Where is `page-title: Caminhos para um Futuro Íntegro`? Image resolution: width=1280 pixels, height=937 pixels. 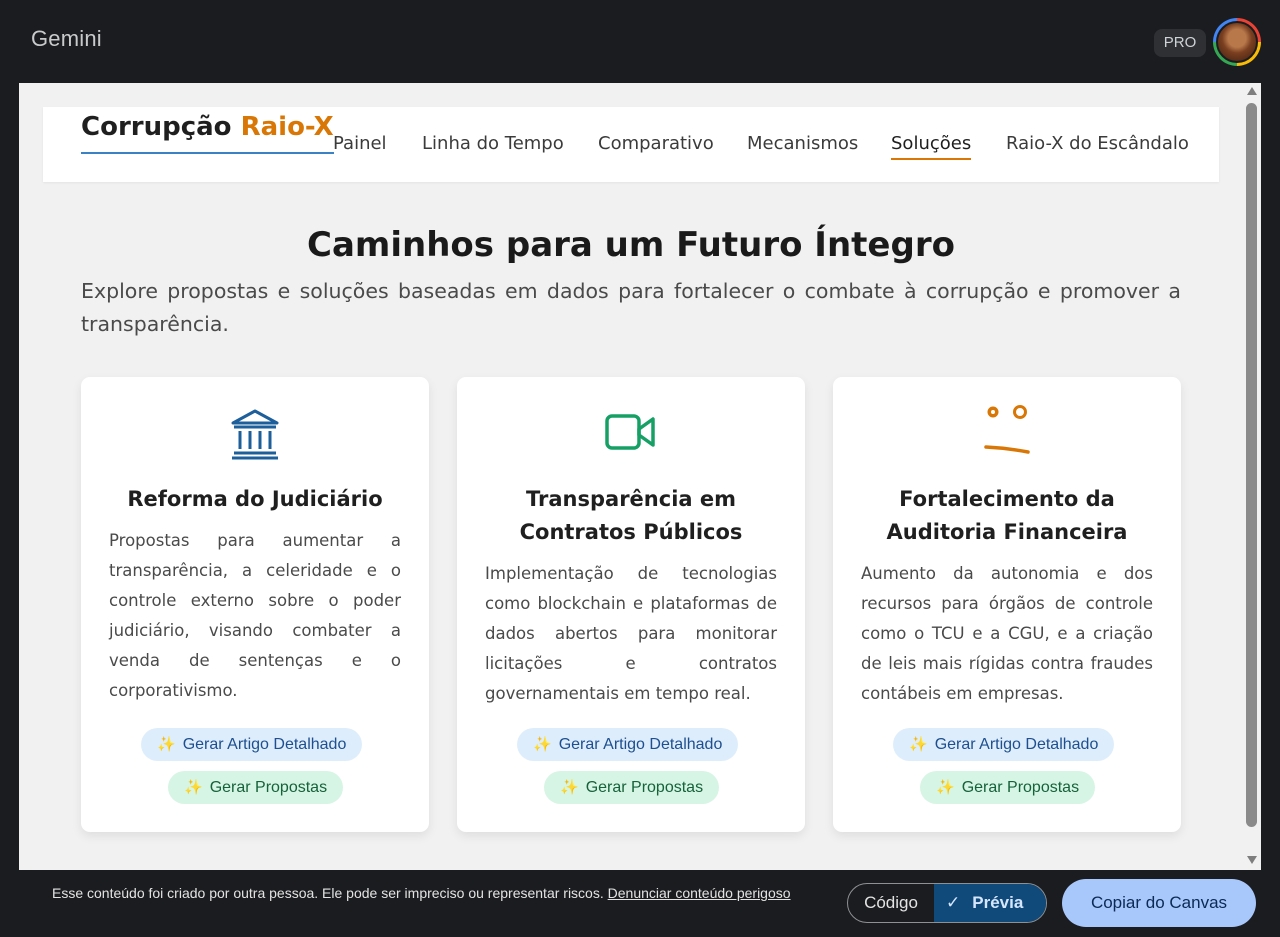 page-title: Caminhos para um Futuro Íntegro is located at coordinates (631, 245).